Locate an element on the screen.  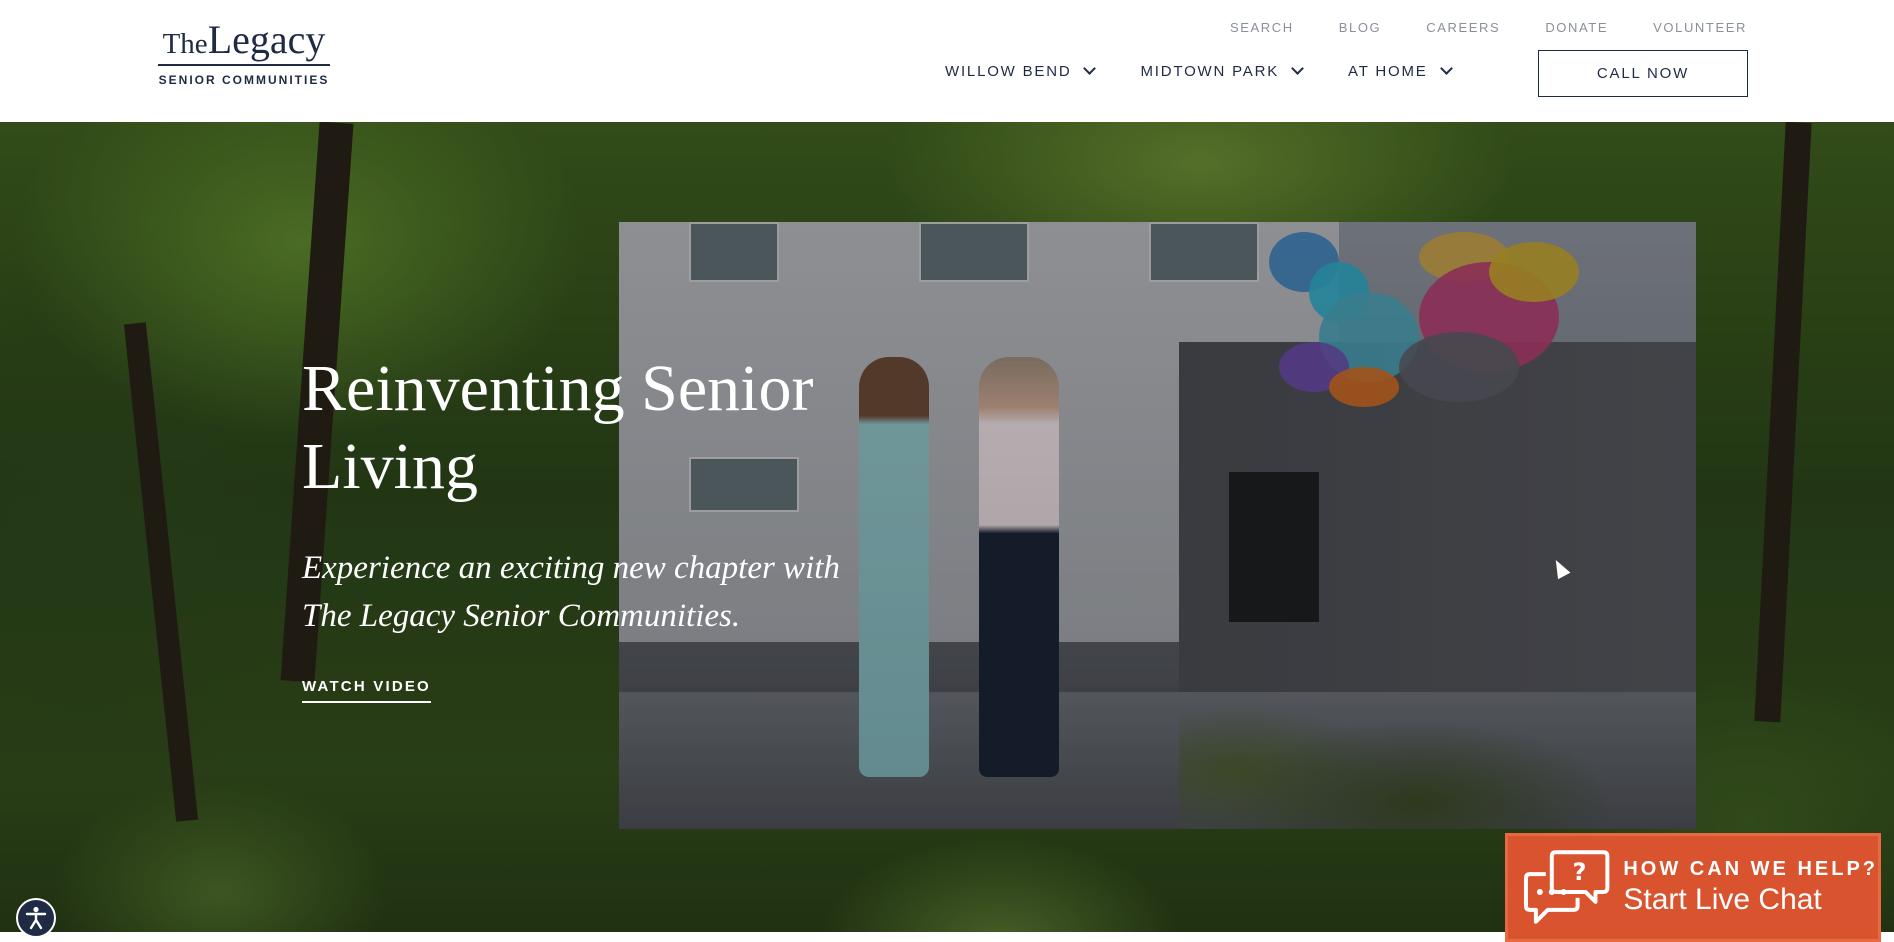
chat-action: Start Live Chat is located at coordinates (1722, 899).